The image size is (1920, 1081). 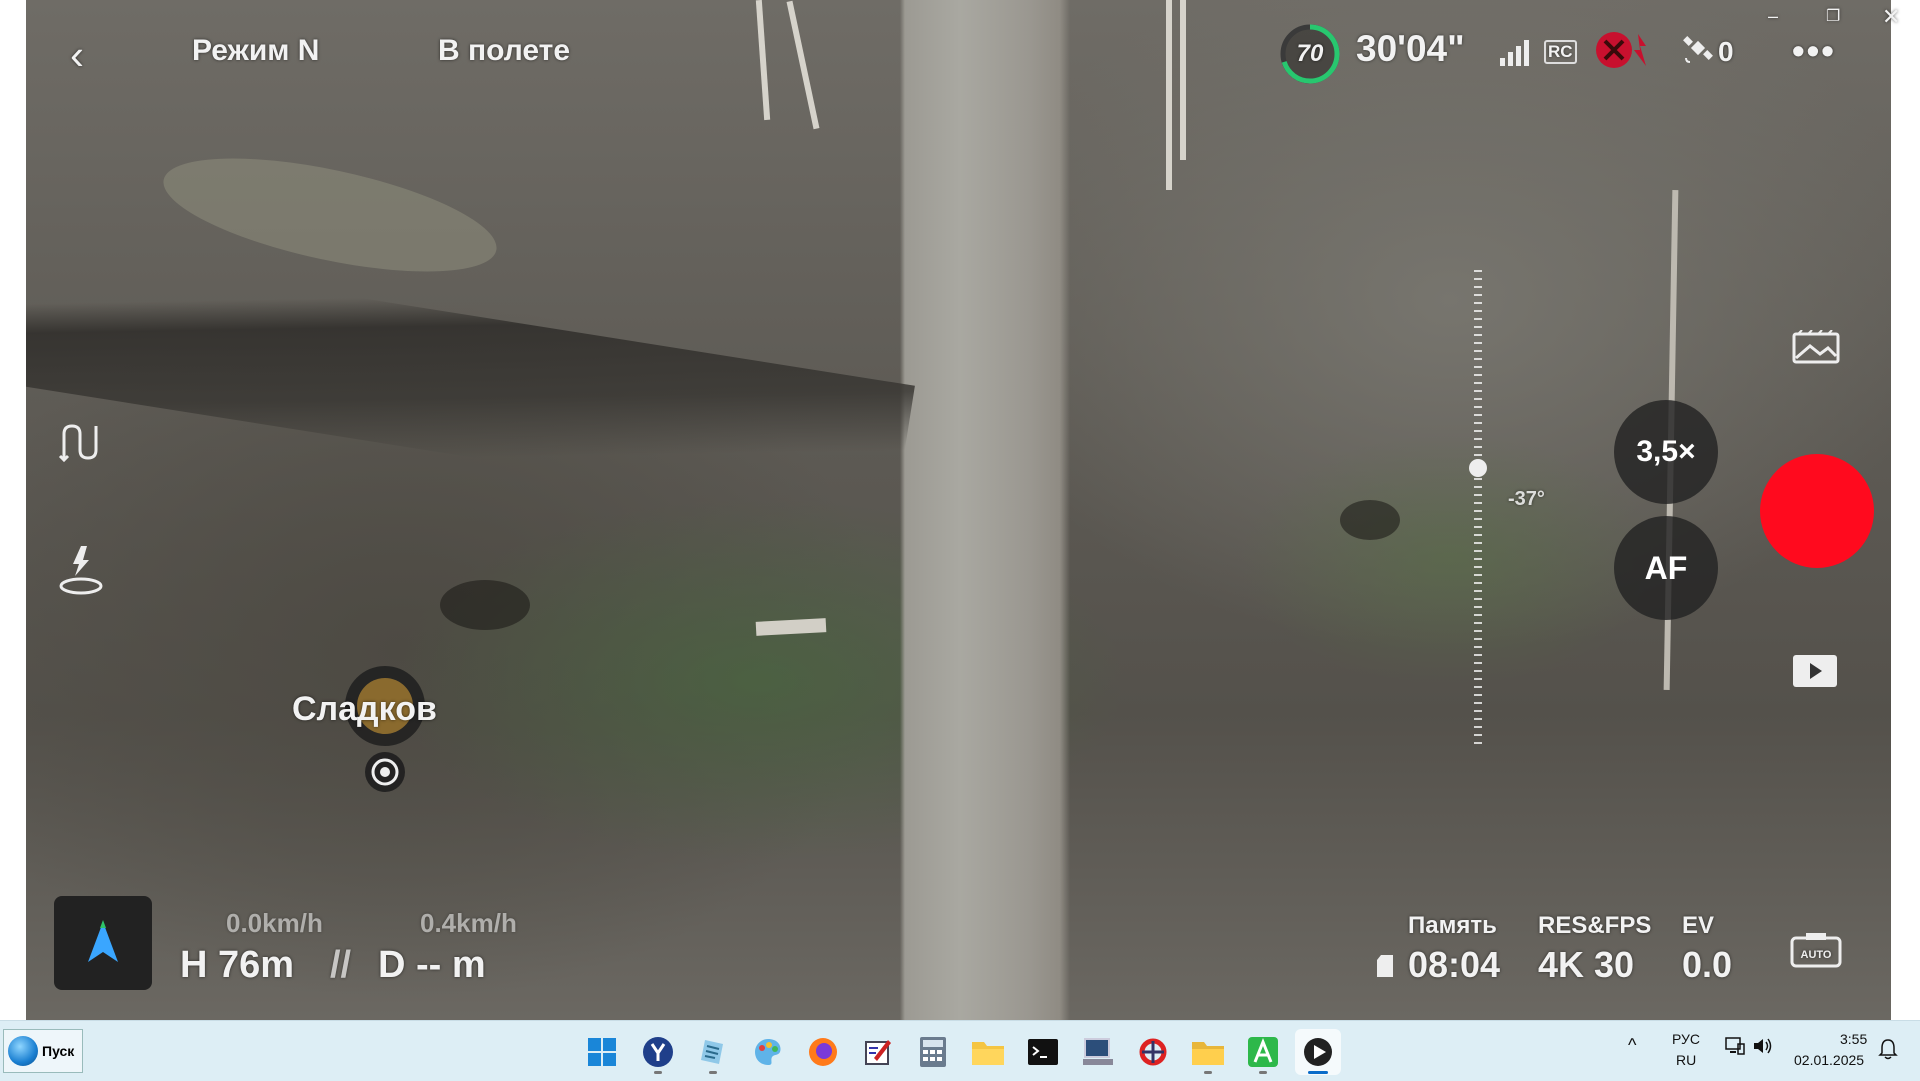 I want to click on ev-label: EV, so click(x=1698, y=925).